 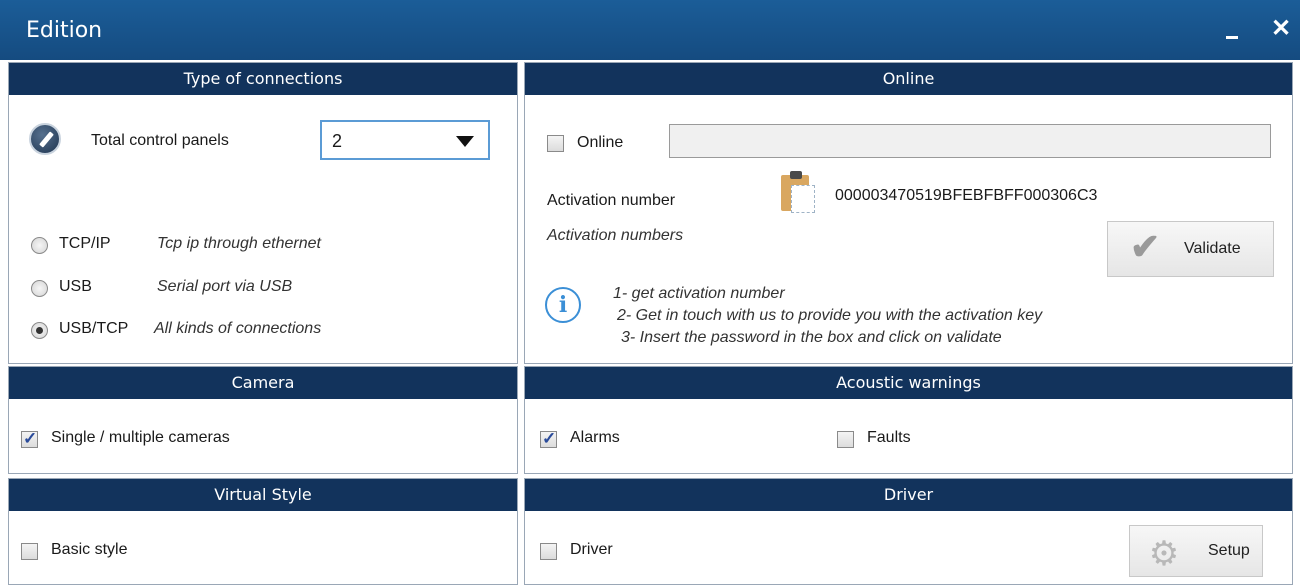 I want to click on pencil-icon, so click(x=45, y=139).